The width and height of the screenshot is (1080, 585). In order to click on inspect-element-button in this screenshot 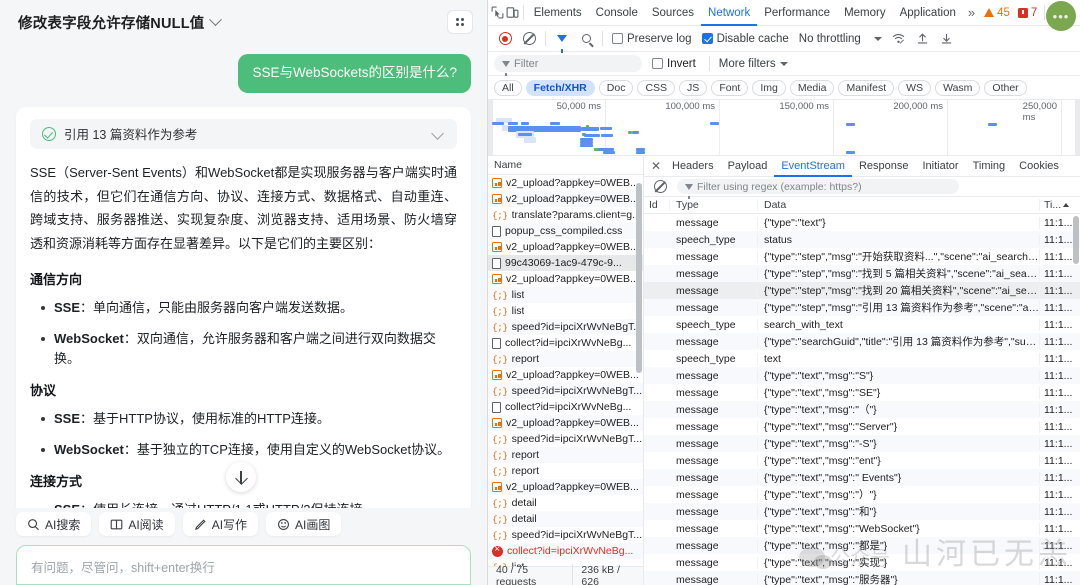, I will do `click(497, 13)`.